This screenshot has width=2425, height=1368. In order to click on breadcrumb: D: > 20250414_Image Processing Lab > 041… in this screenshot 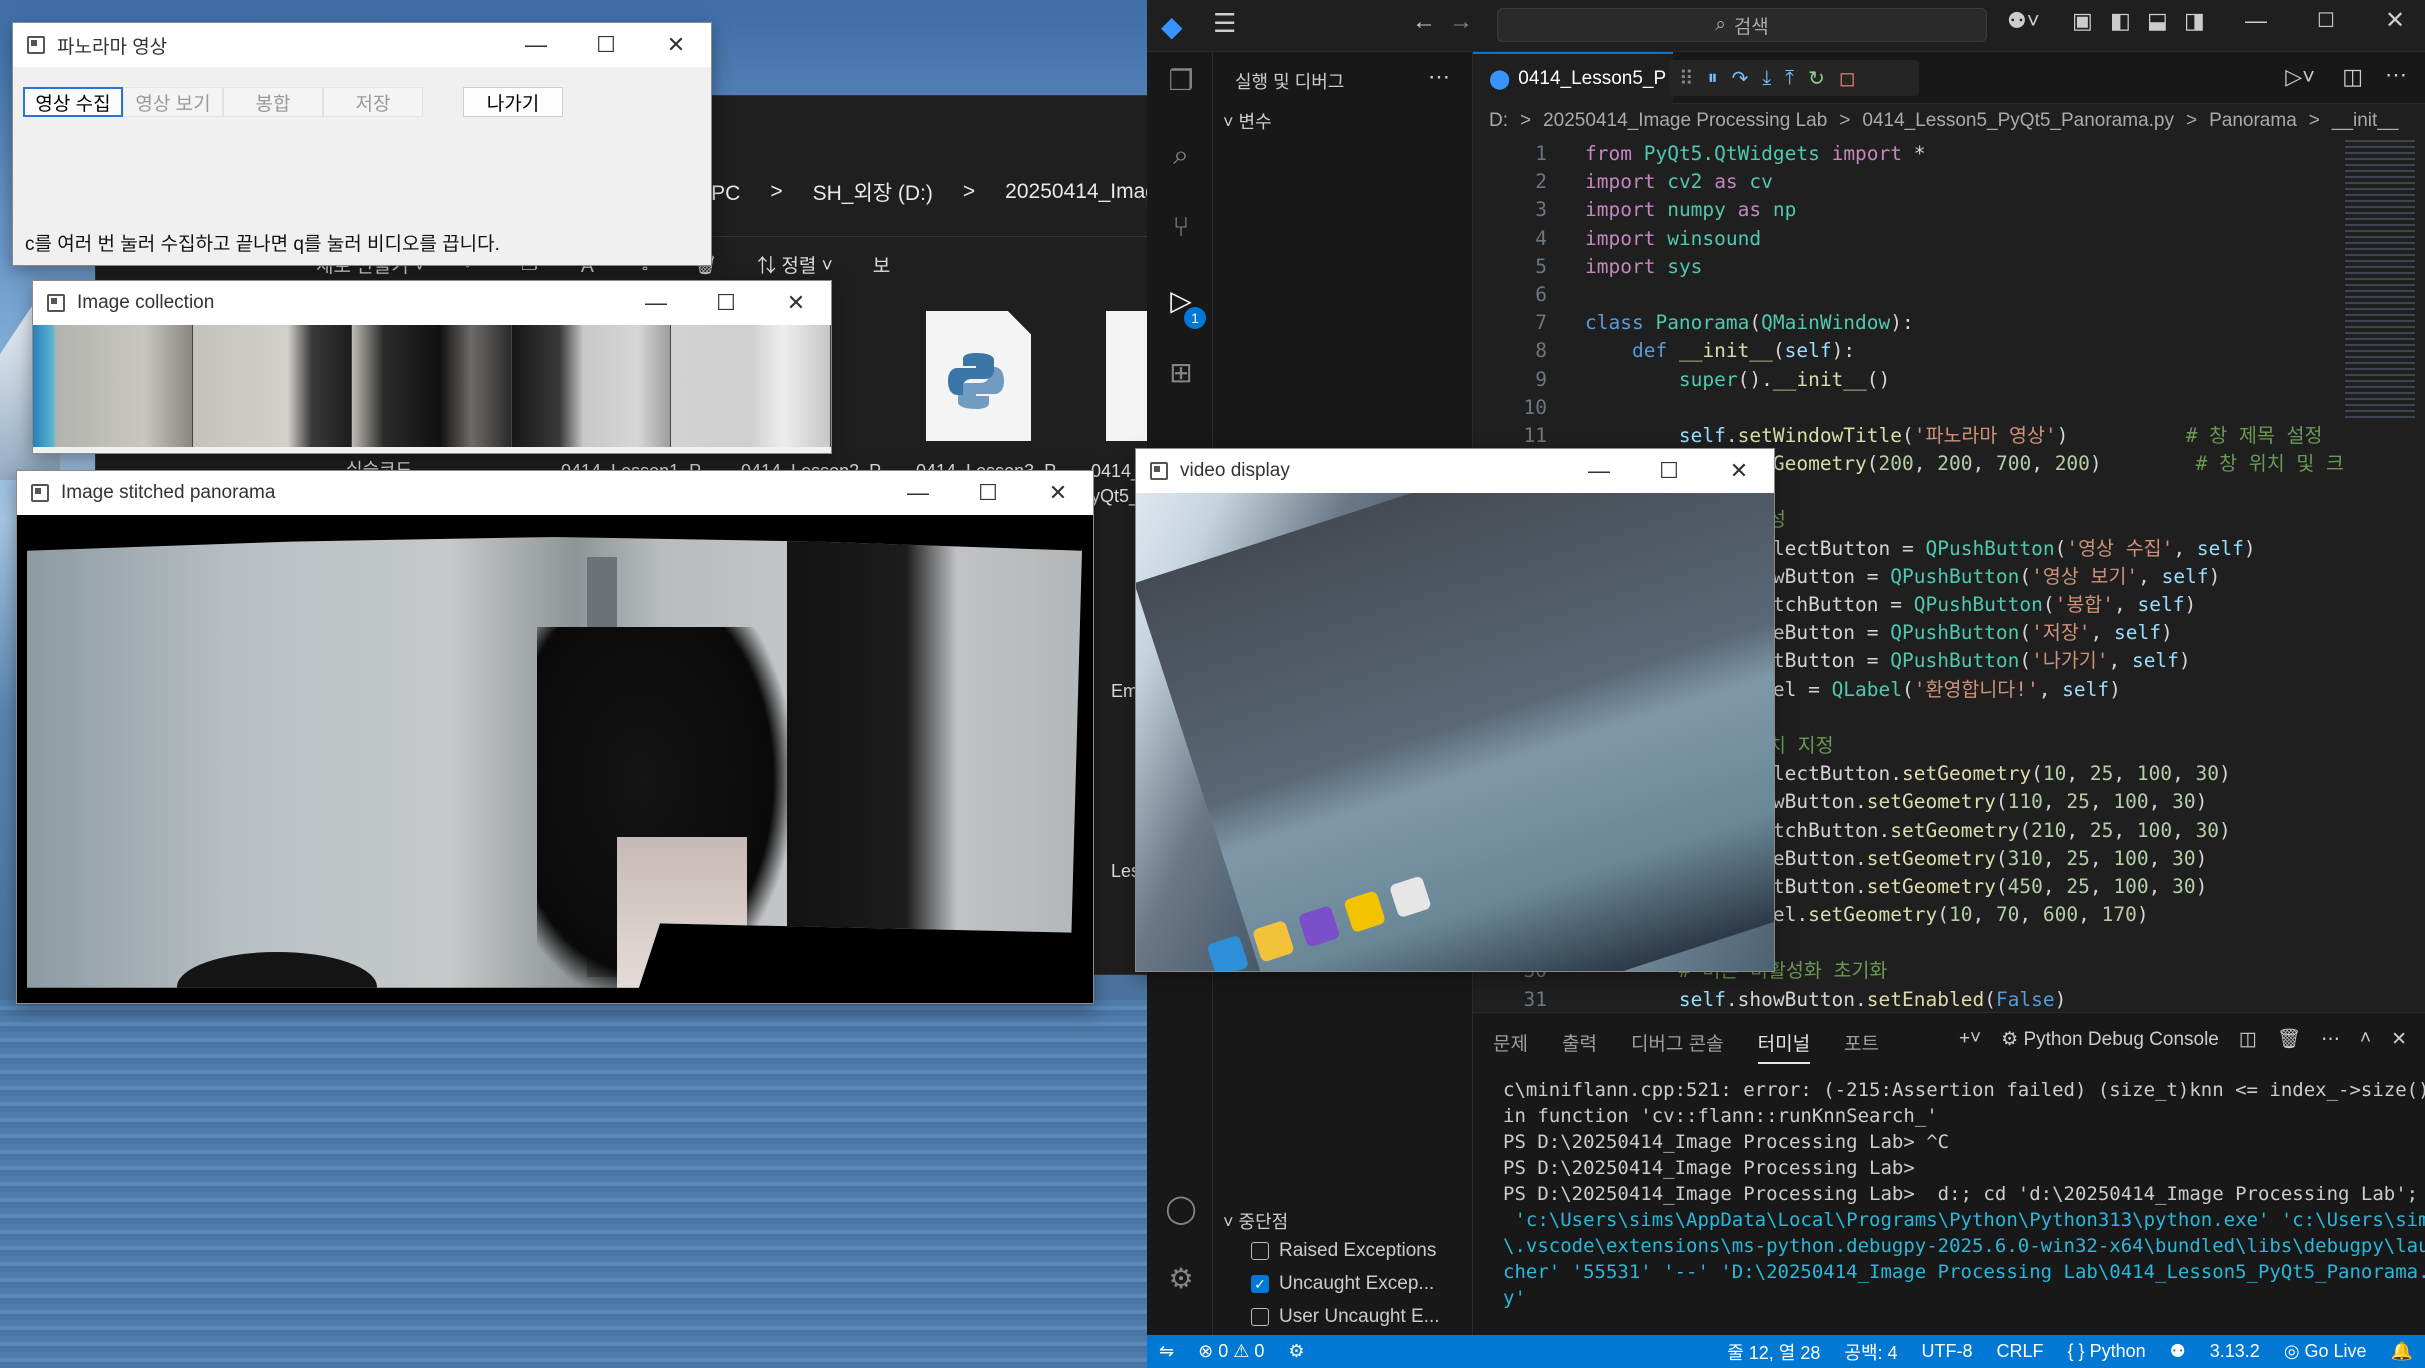, I will do `click(1943, 125)`.